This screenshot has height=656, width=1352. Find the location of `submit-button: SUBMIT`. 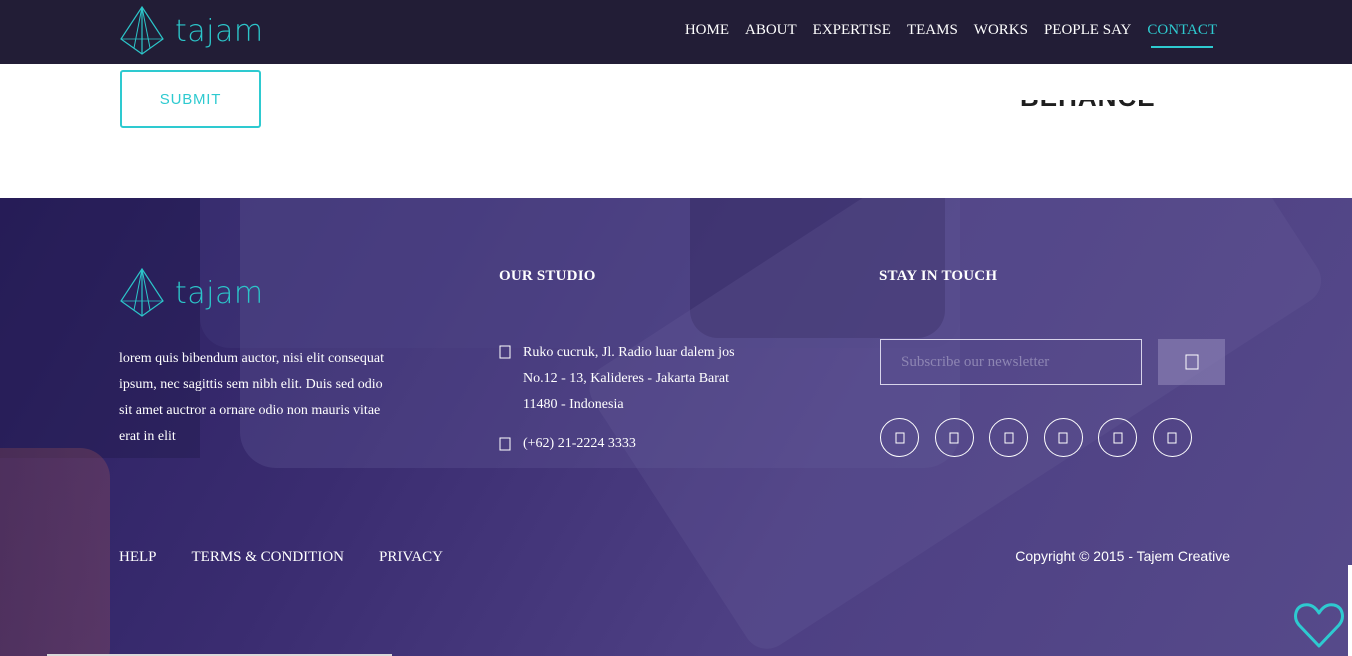

submit-button: SUBMIT is located at coordinates (190, 99).